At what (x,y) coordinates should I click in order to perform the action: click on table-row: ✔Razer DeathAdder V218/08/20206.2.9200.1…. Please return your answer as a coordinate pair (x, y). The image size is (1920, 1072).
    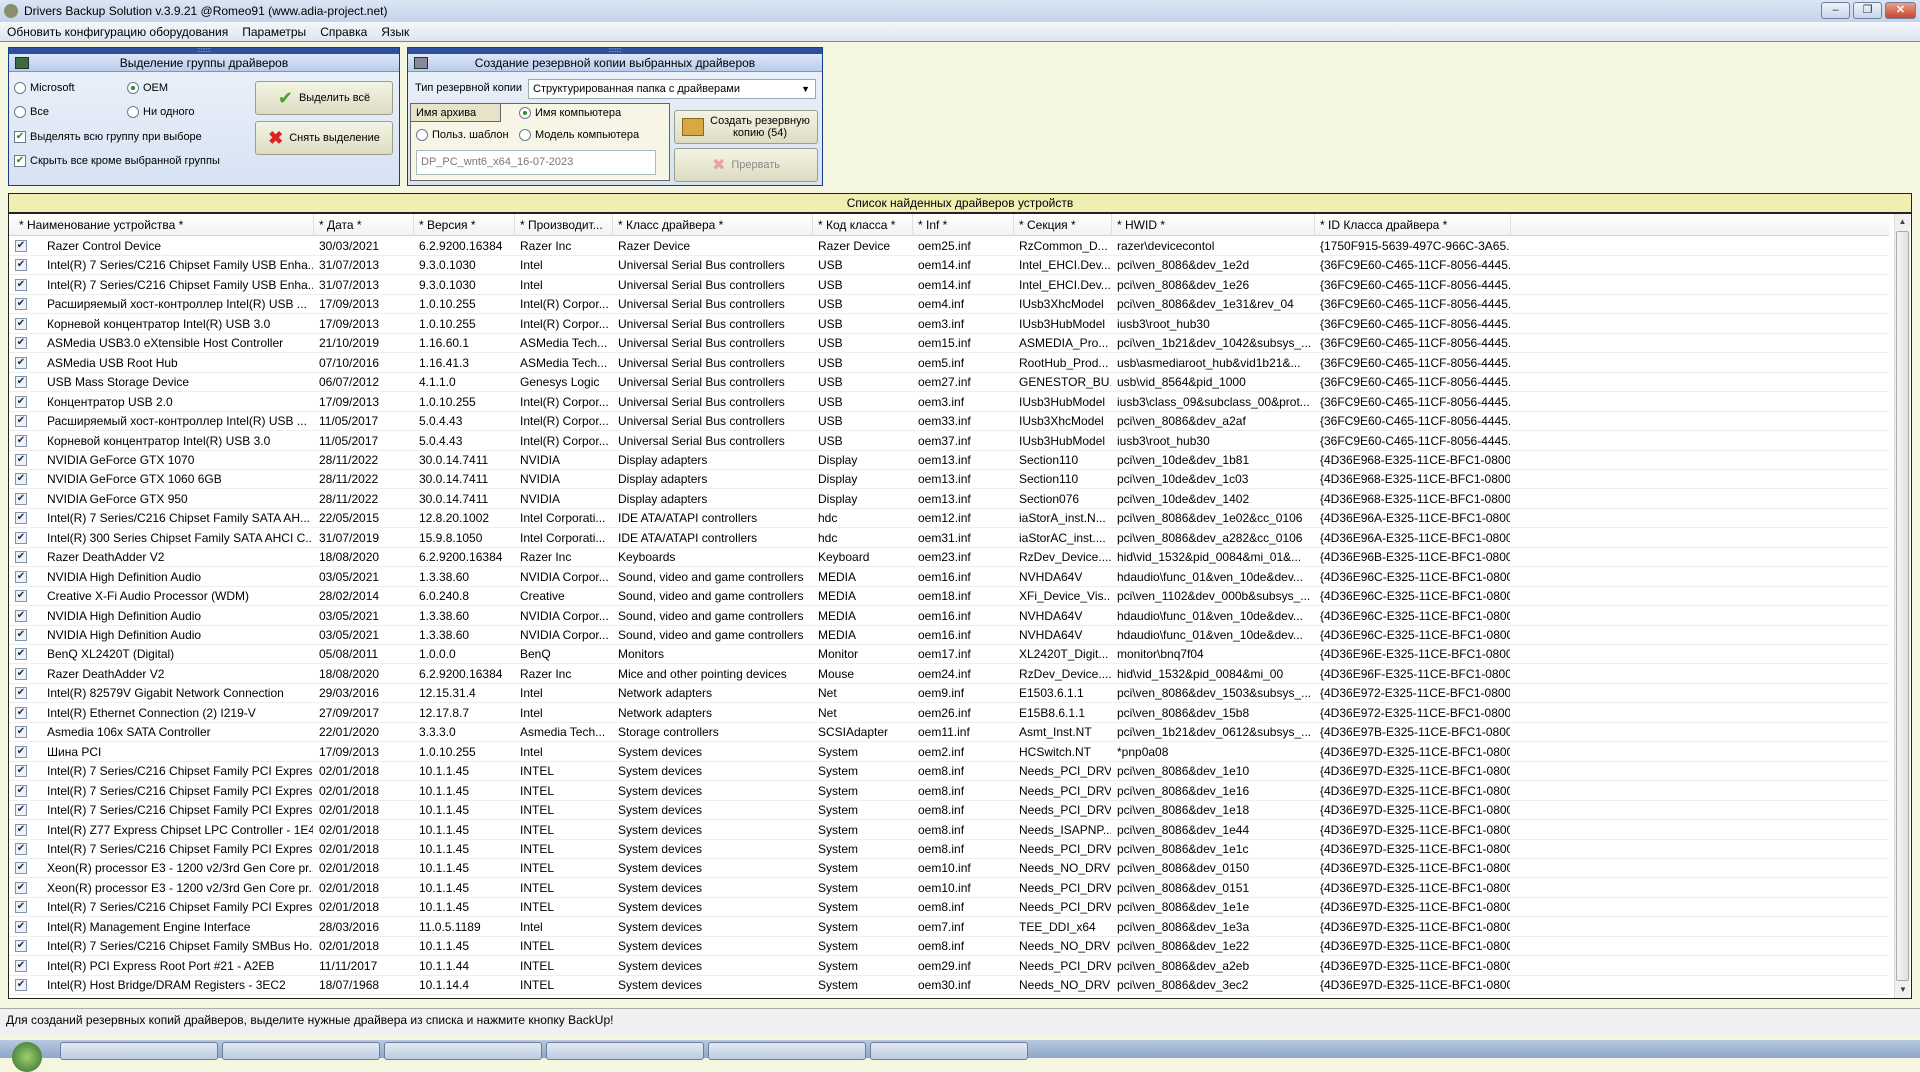
    Looking at the image, I should click on (949, 674).